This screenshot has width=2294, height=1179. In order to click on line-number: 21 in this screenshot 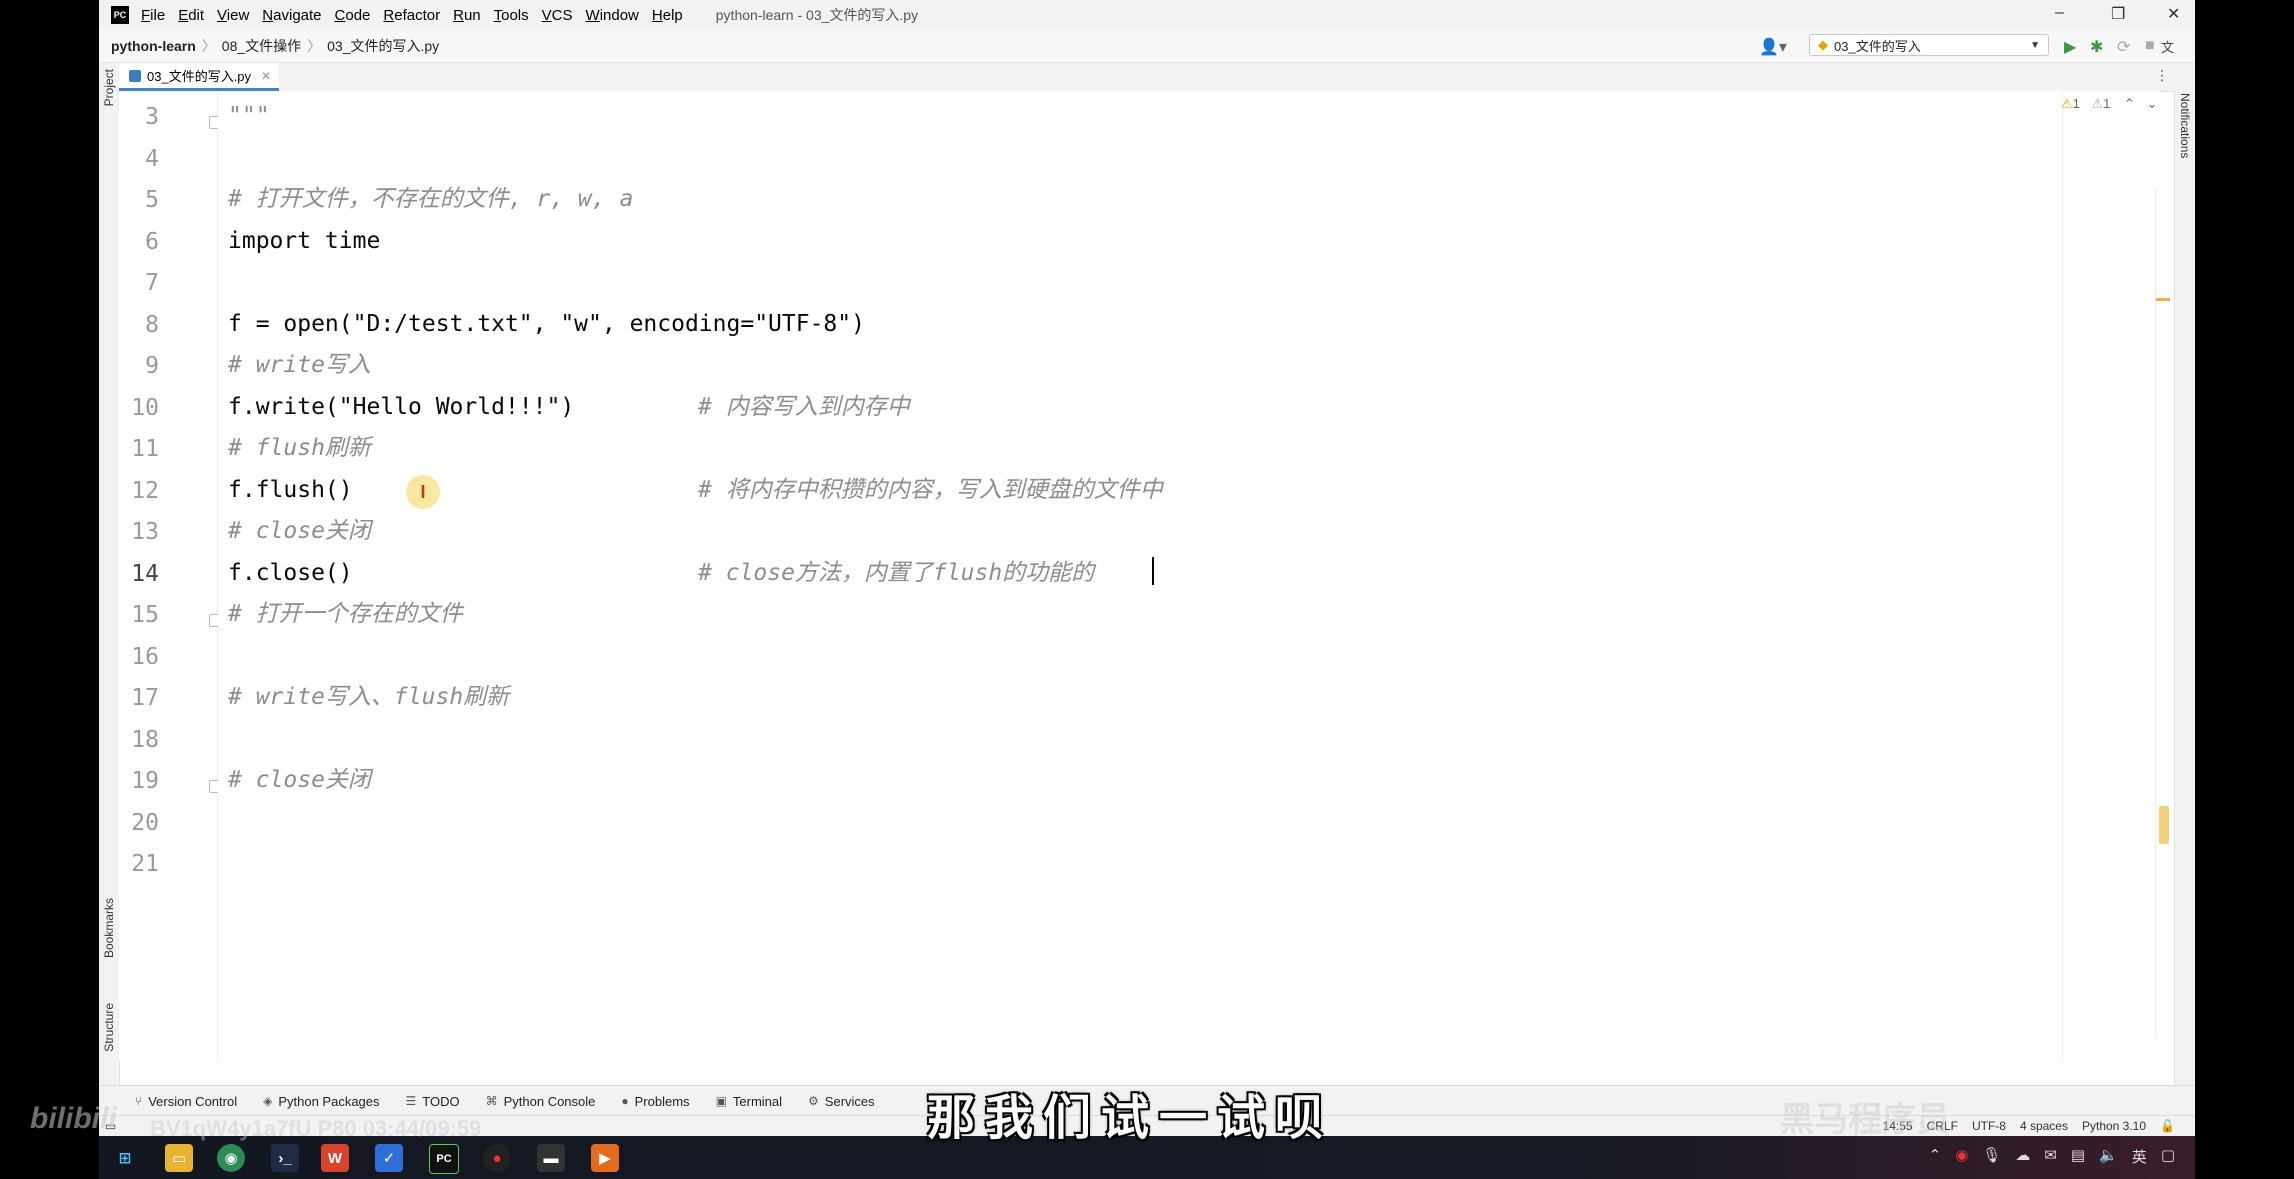, I will do `click(145, 864)`.